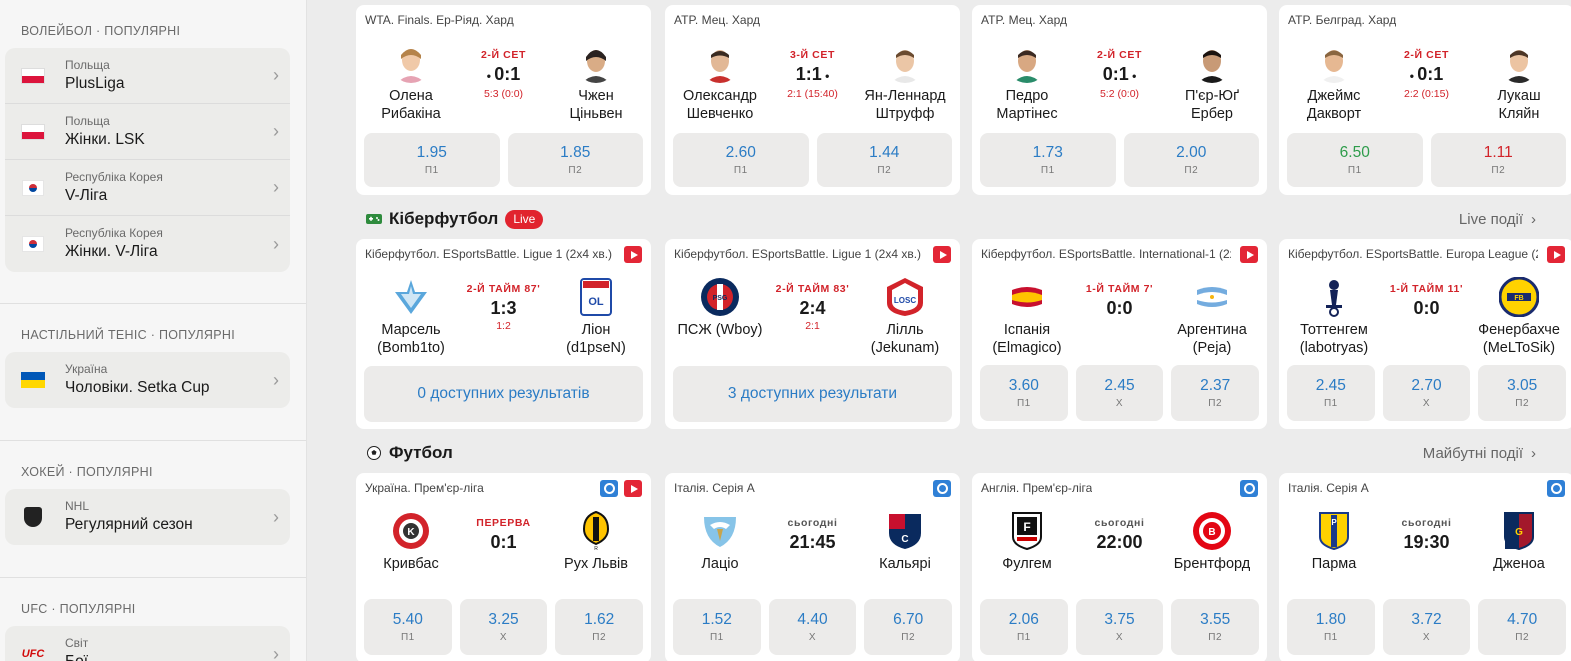 Image resolution: width=1571 pixels, height=661 pixels. I want to click on home-team: Лаціо, so click(720, 542).